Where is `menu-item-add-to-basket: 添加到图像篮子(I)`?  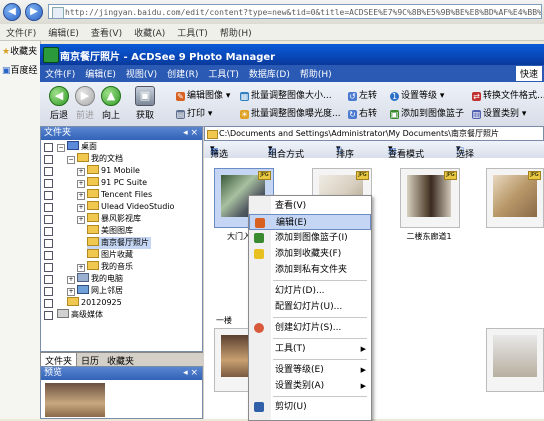
menu-item-add-to-basket: 添加到图像篮子(I) is located at coordinates (310, 238).